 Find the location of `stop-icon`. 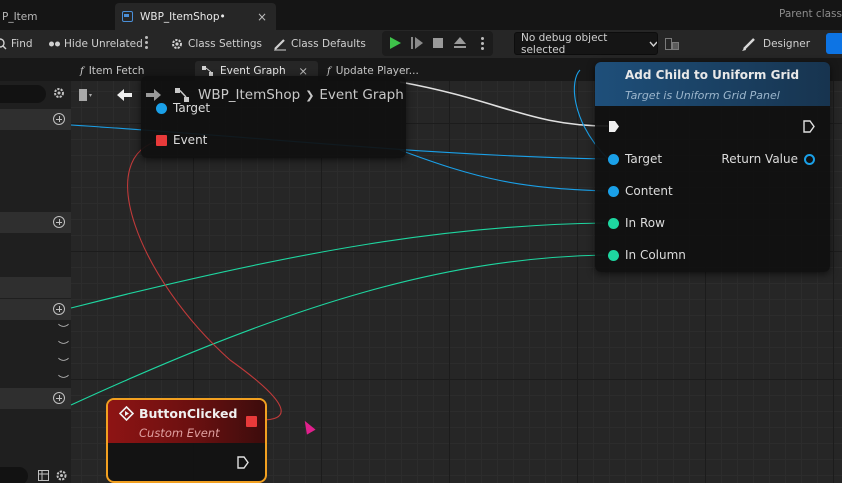

stop-icon is located at coordinates (438, 43).